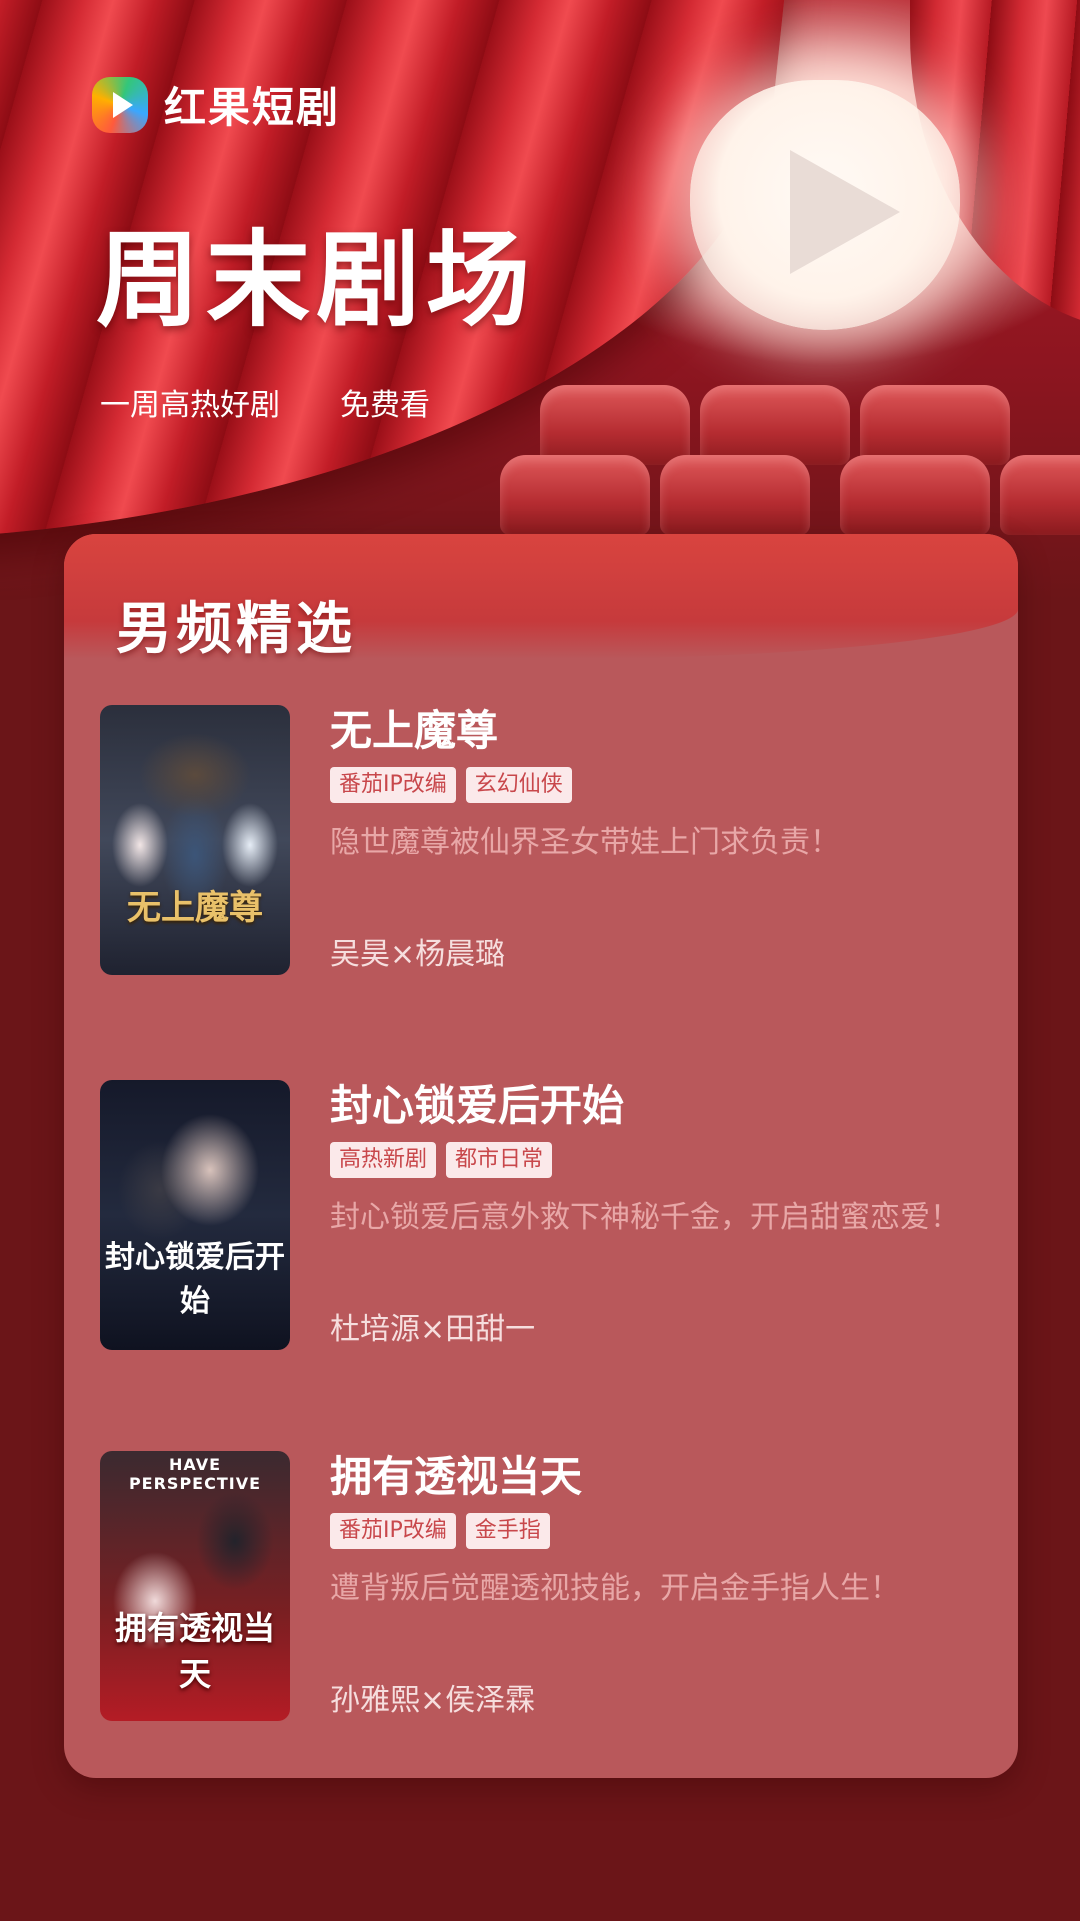  Describe the element at coordinates (383, 1160) in the screenshot. I see `drama-tag: 高热新剧` at that location.